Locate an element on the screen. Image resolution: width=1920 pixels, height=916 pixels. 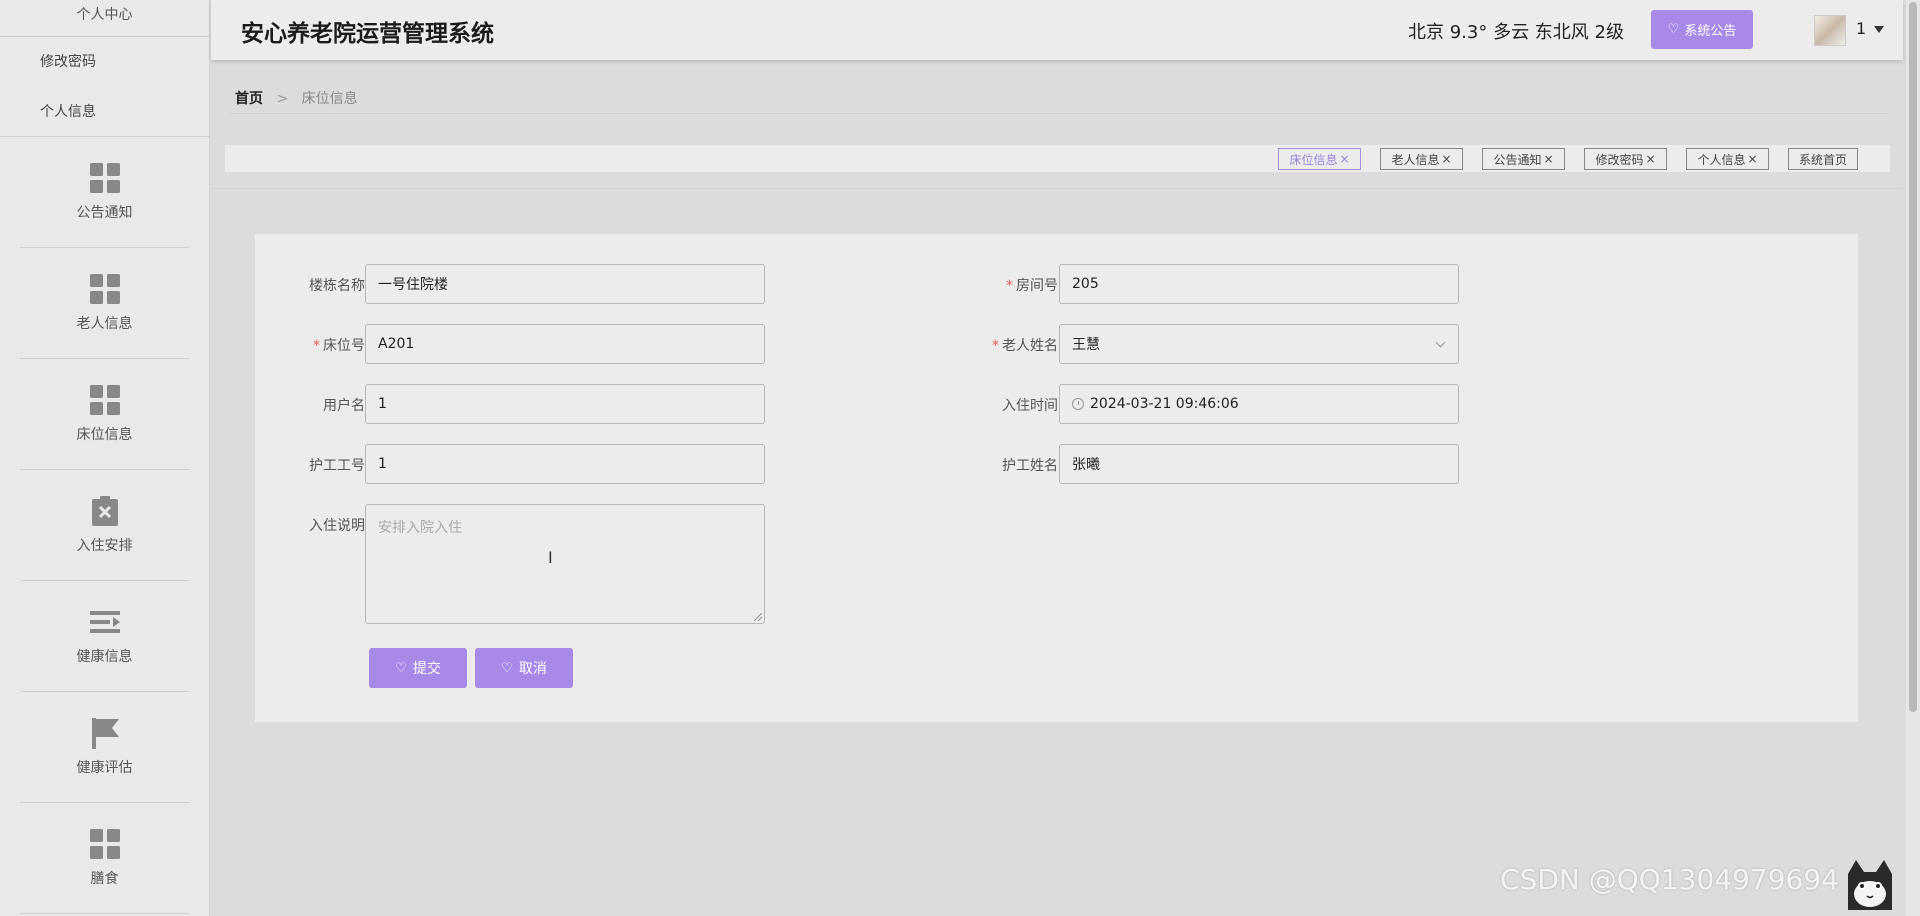
tags-divider is located at coordinates (1057, 188).